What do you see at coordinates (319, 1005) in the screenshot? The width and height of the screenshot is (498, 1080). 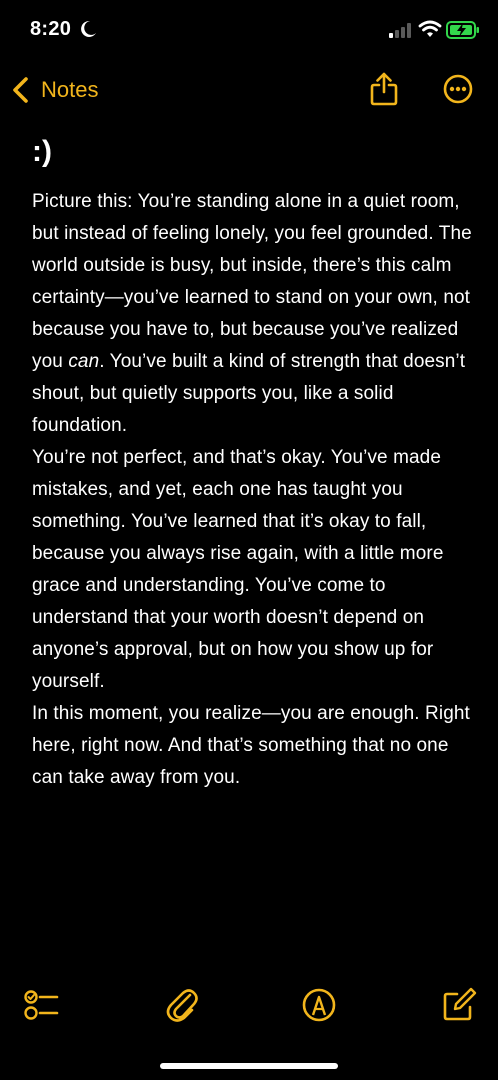 I see `markup-pen-icon` at bounding box center [319, 1005].